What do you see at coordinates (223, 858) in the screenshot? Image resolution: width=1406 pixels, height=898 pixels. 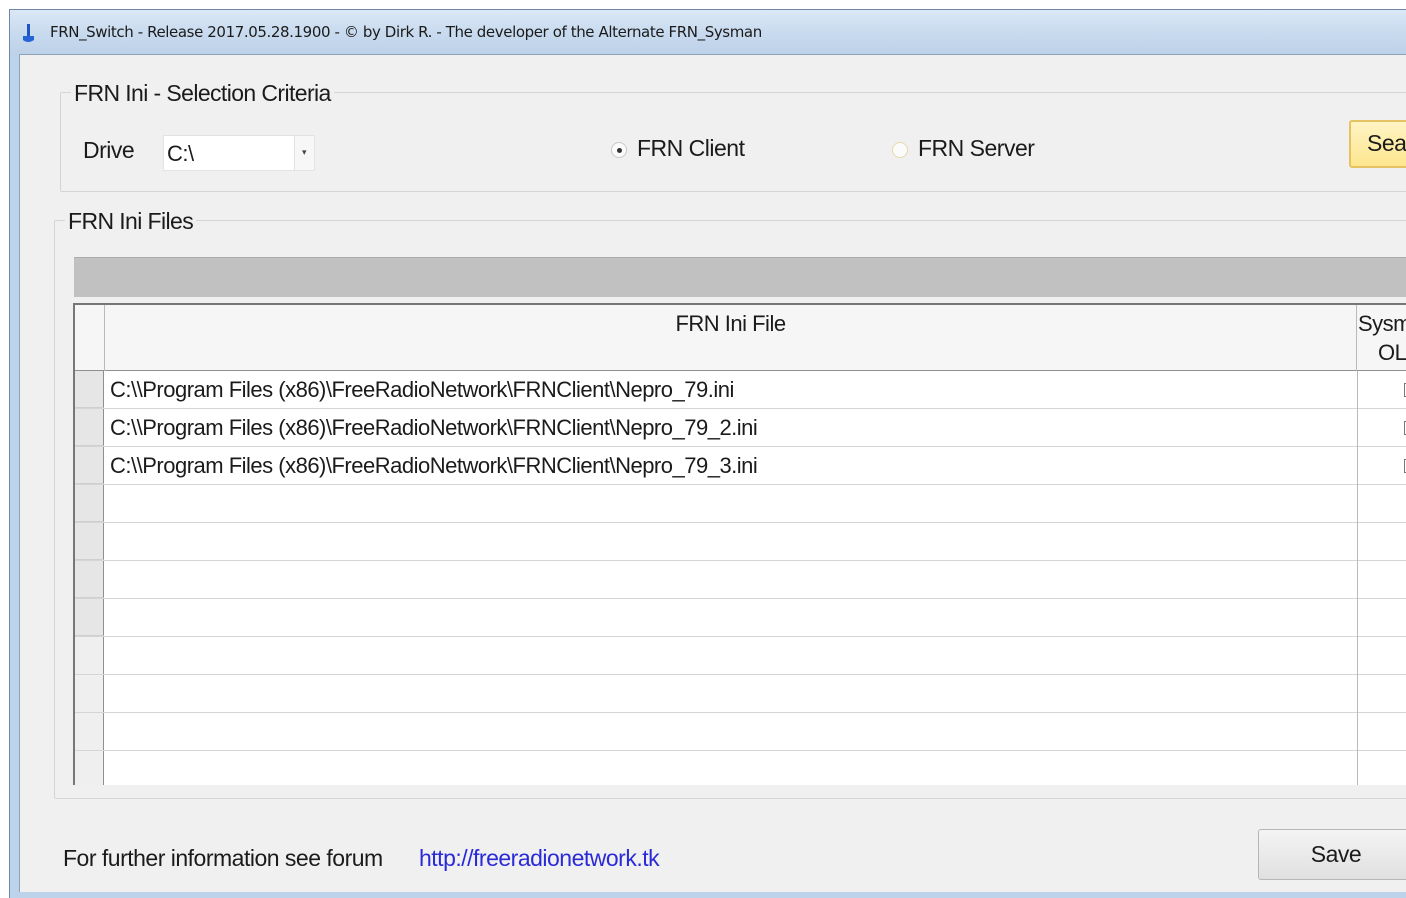 I see `footer-info-text: For further information see forum` at bounding box center [223, 858].